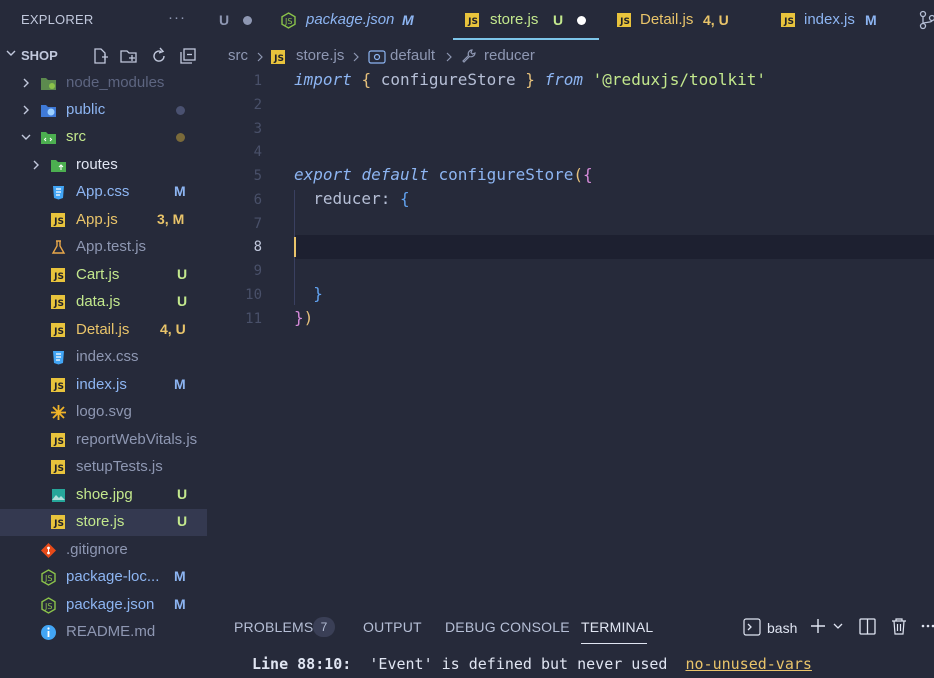 This screenshot has height=678, width=934. I want to click on line-number: 5, so click(257, 176).